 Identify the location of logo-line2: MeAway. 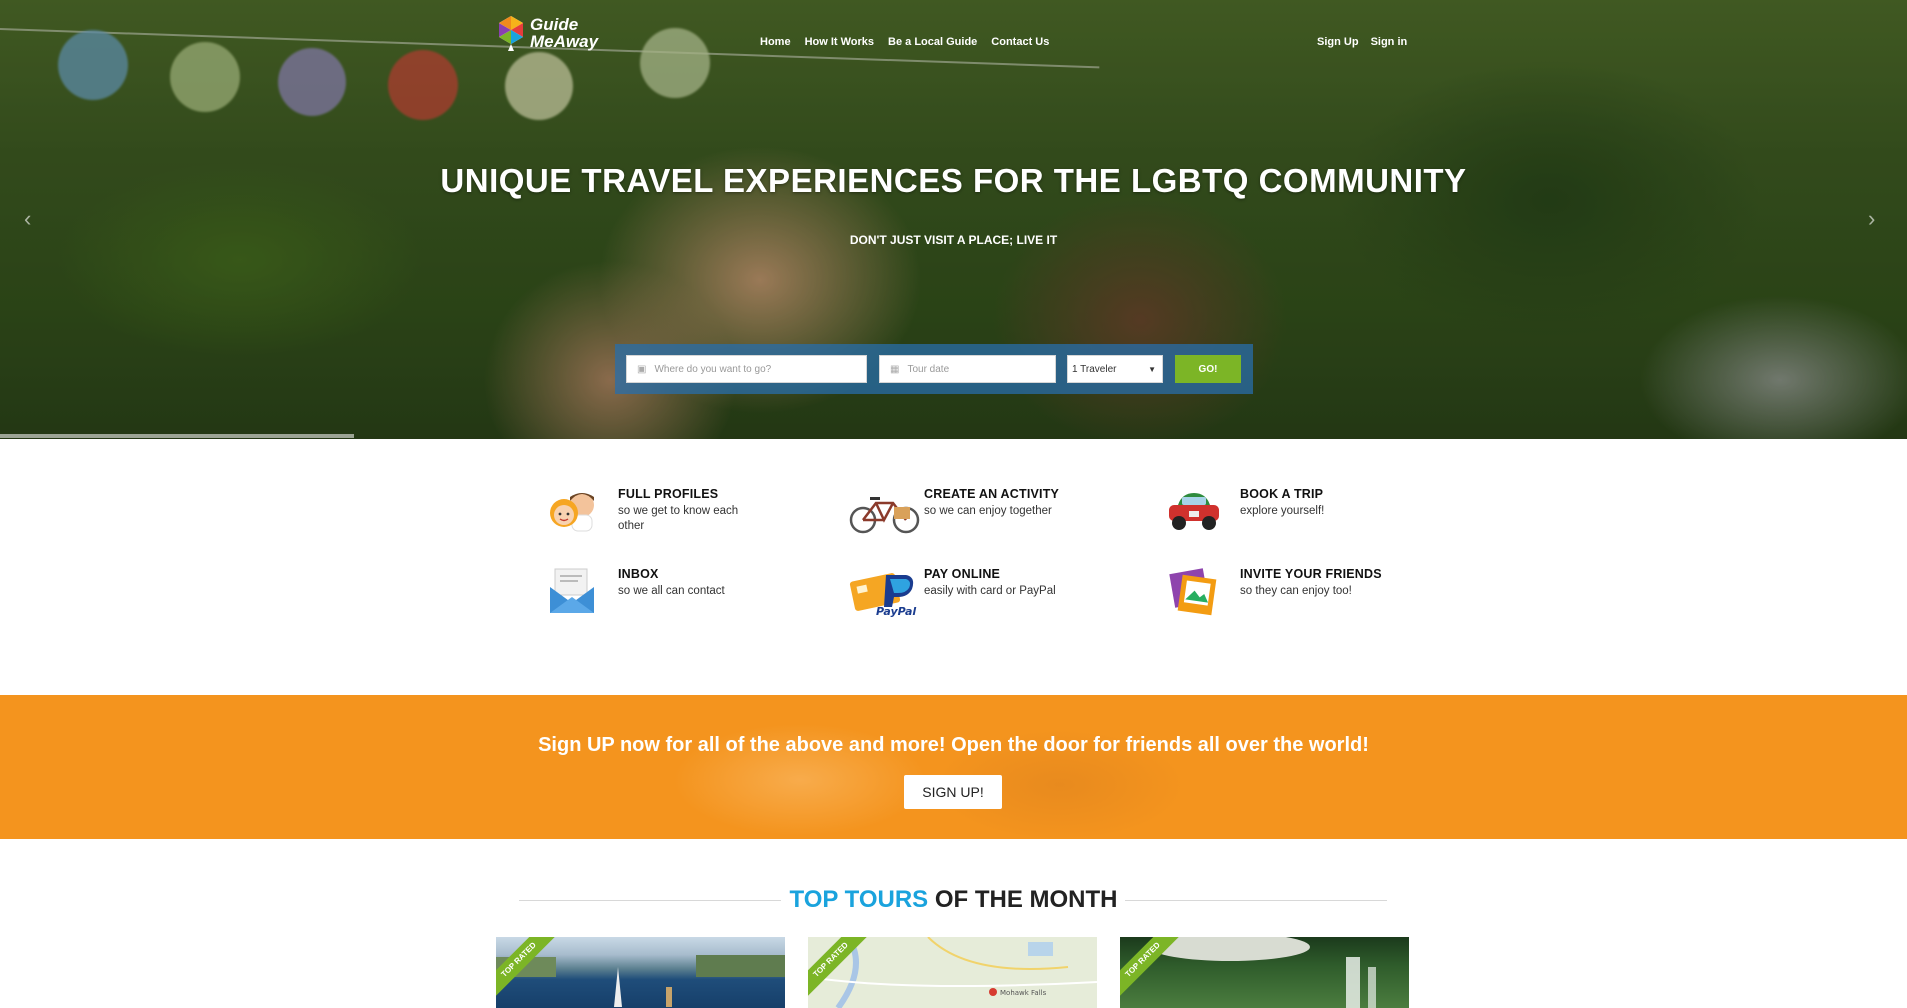
(564, 41).